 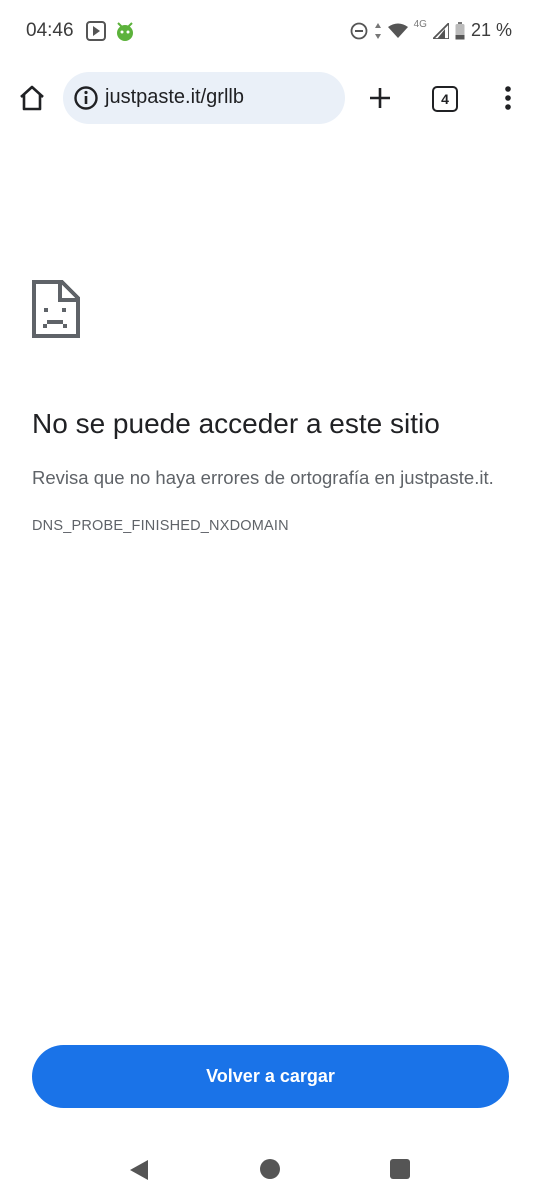 I want to click on sad-page-icon, so click(x=56, y=309).